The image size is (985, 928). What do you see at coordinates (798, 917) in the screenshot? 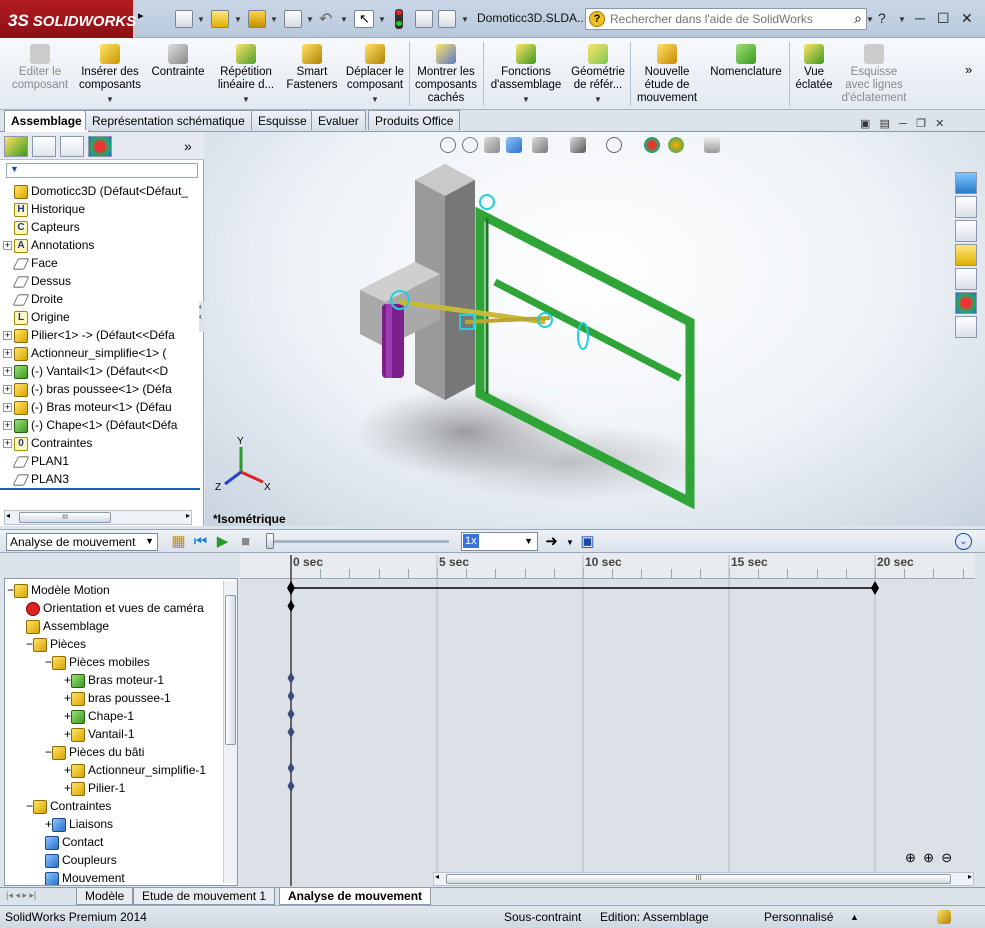
I see `units-status: Personnalisé` at bounding box center [798, 917].